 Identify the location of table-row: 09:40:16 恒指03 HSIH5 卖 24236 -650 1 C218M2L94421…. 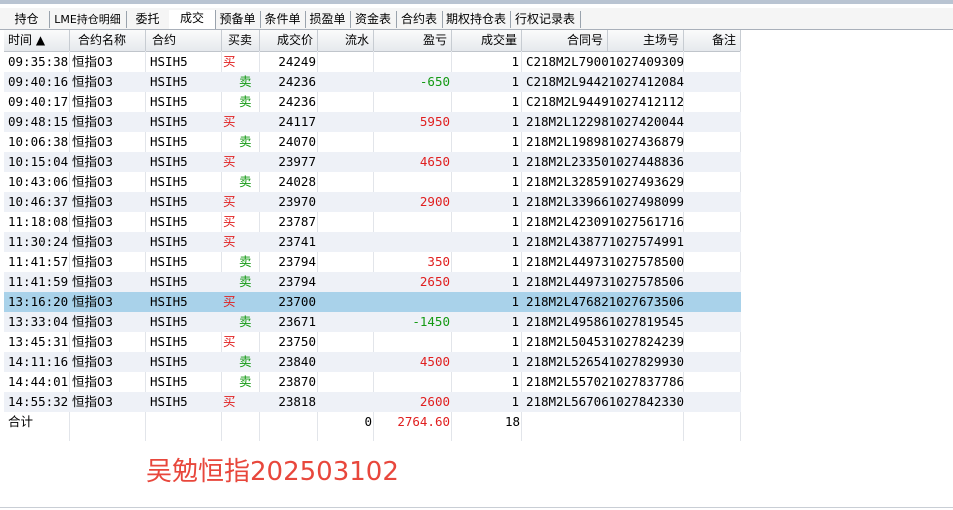
(372, 82).